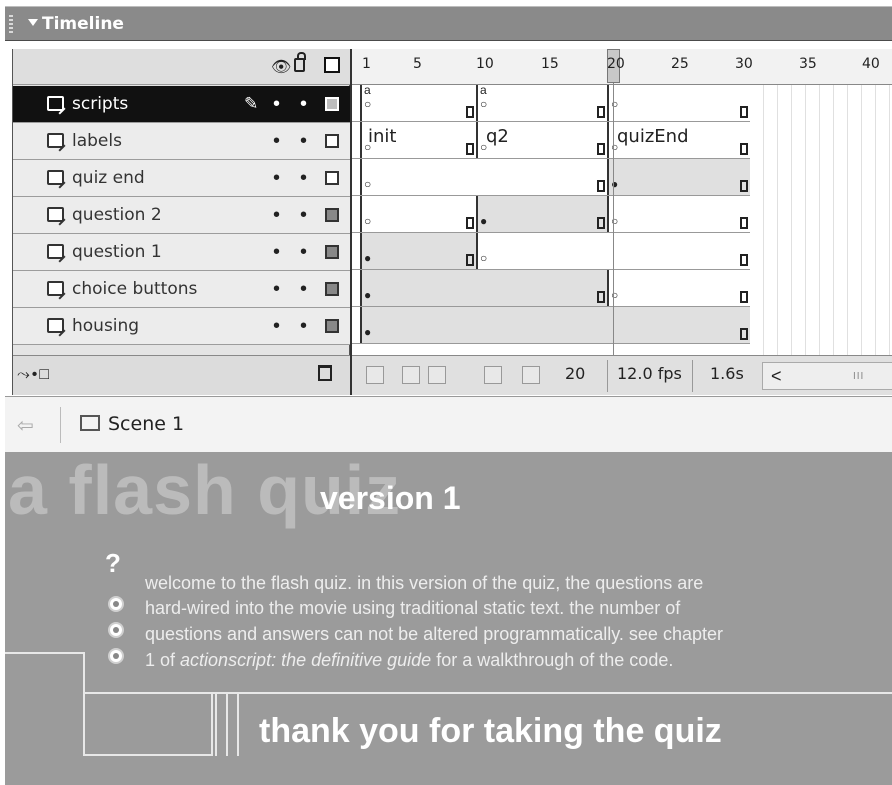  Describe the element at coordinates (182, 141) in the screenshot. I see `layer-row-labels: labels • •` at that location.